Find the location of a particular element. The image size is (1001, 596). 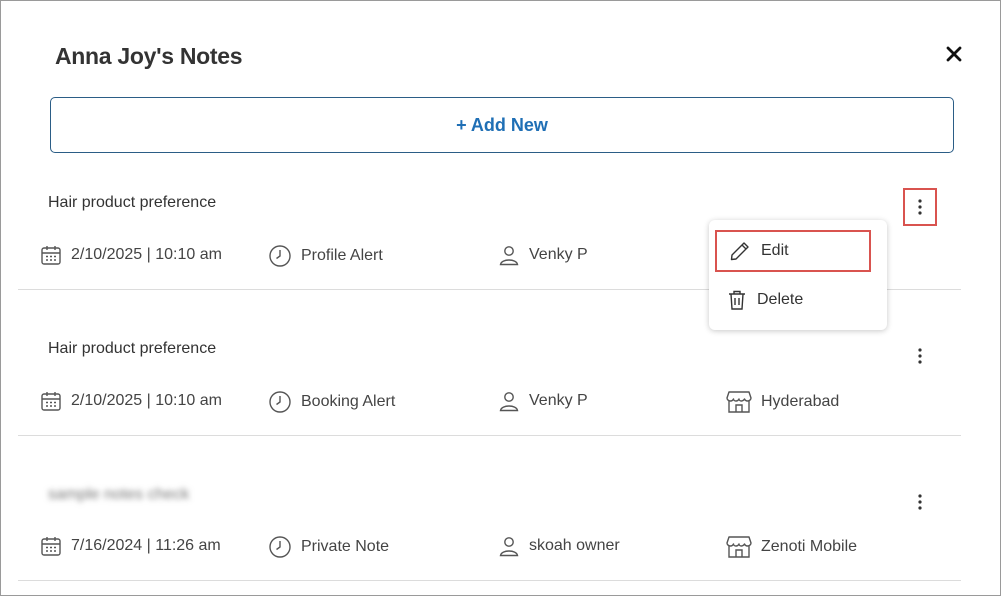

close-button is located at coordinates (954, 54).